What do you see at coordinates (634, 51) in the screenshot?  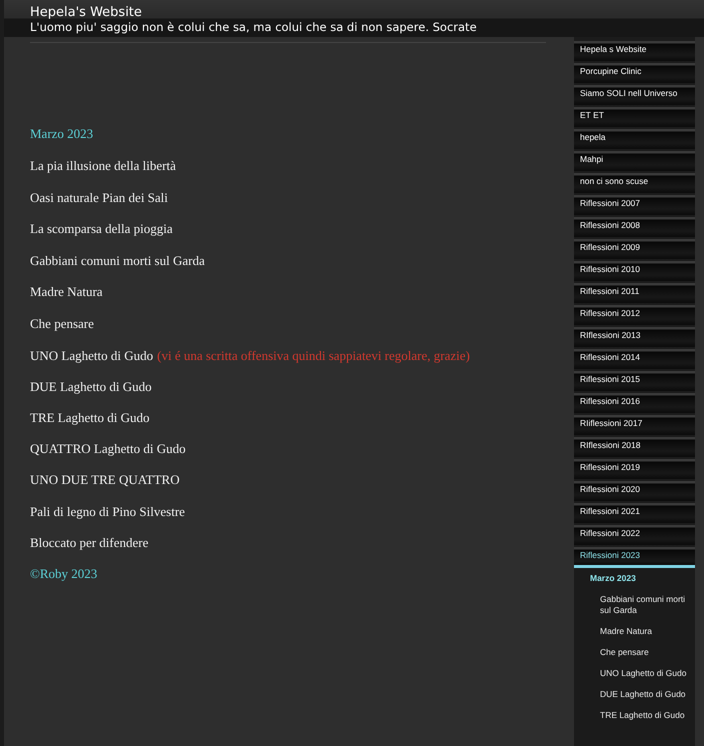 I see `nav-item: Hepela s Website` at bounding box center [634, 51].